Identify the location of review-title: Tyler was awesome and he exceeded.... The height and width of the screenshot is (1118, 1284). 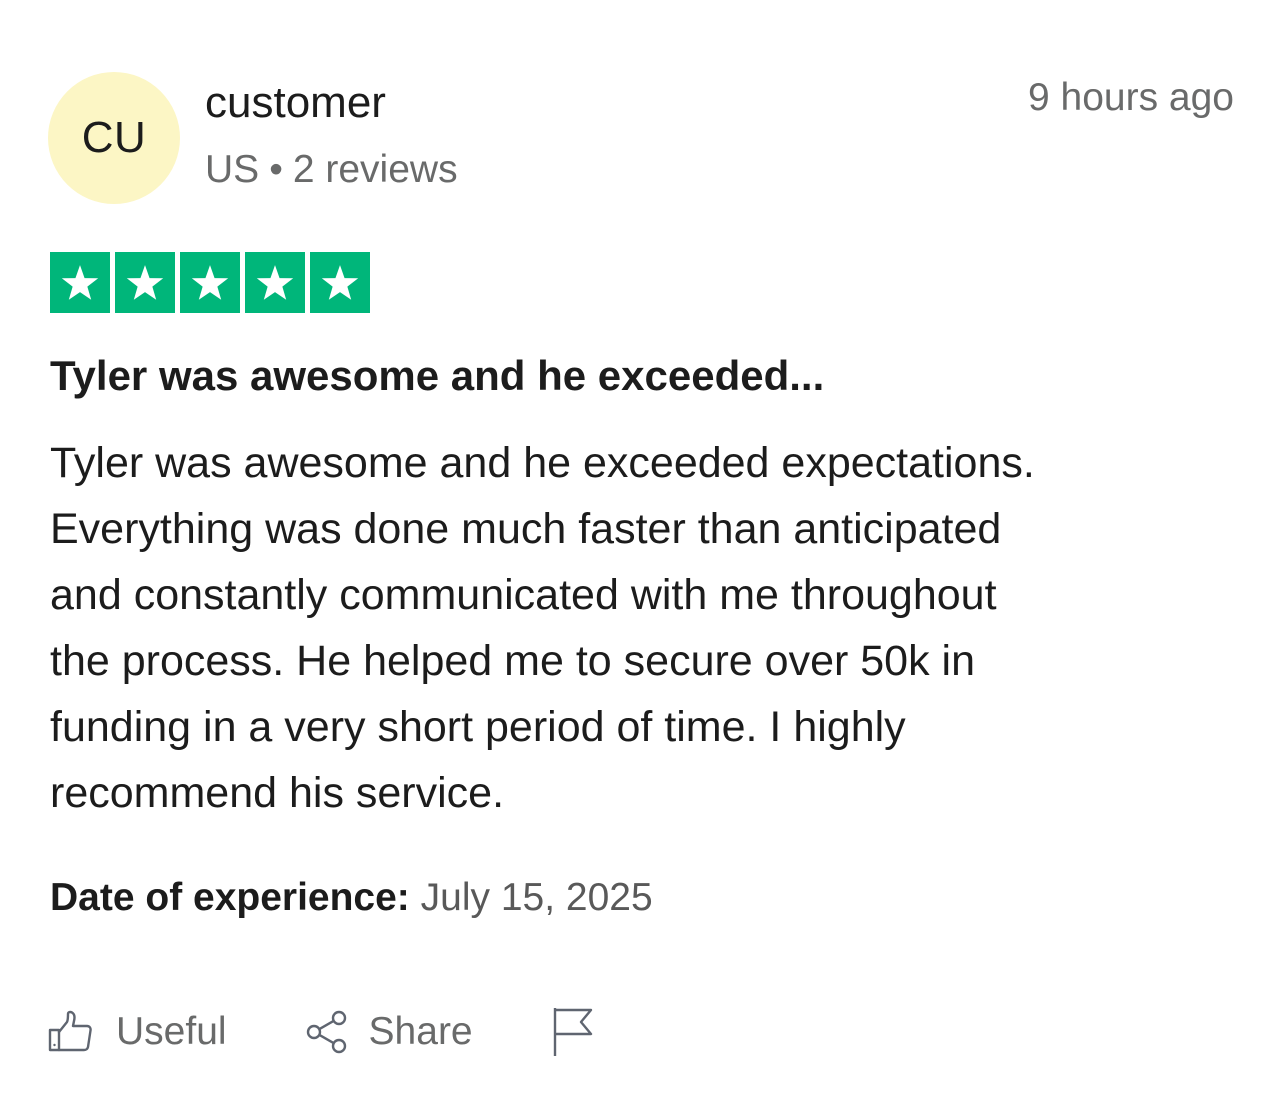
(437, 376).